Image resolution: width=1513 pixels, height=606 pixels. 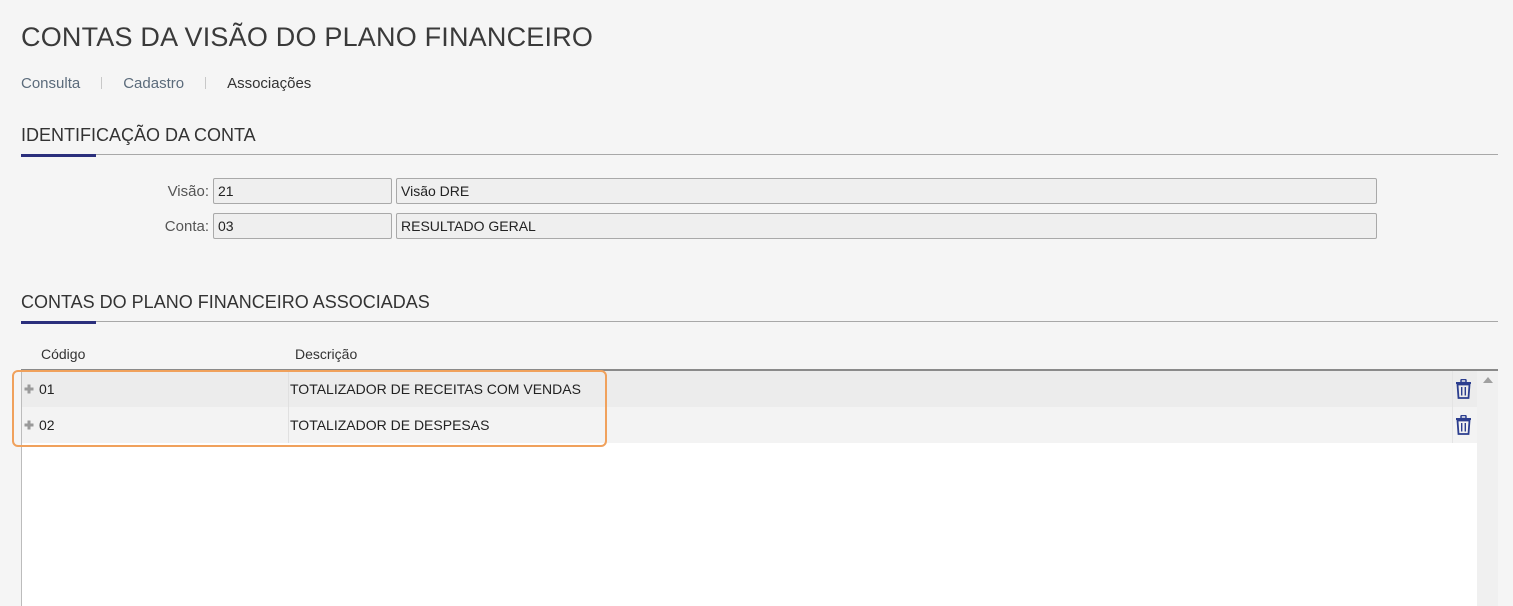 What do you see at coordinates (750, 389) in the screenshot?
I see `table-row: 01 TOTALIZADOR DE RECEITAS COM VENDAS` at bounding box center [750, 389].